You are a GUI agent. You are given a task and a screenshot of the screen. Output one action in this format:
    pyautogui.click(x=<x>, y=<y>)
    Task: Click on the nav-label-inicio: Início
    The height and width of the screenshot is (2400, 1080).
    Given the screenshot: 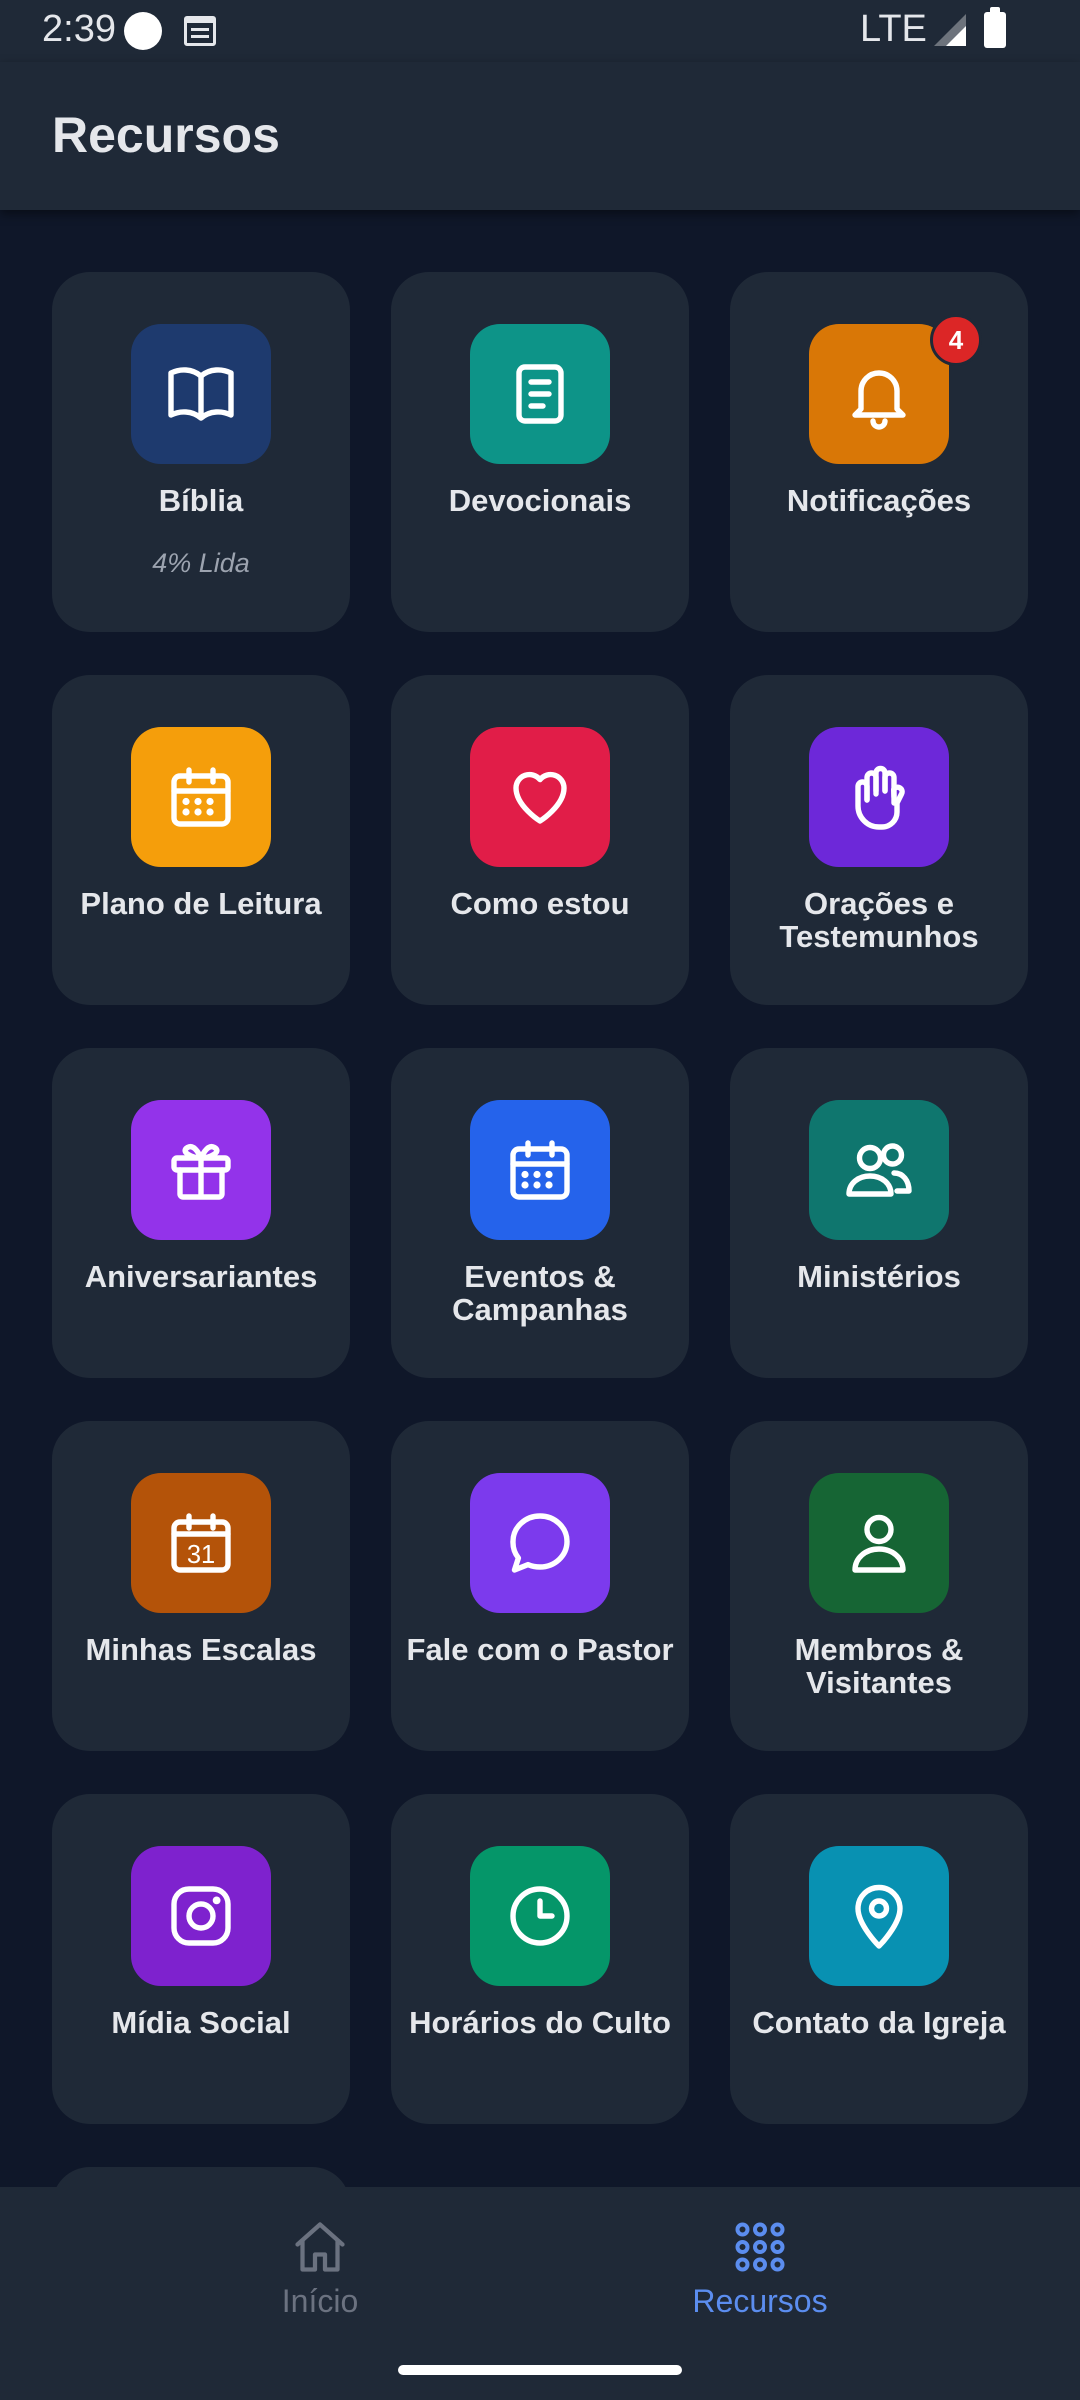 What is the action you would take?
    pyautogui.click(x=320, y=2301)
    